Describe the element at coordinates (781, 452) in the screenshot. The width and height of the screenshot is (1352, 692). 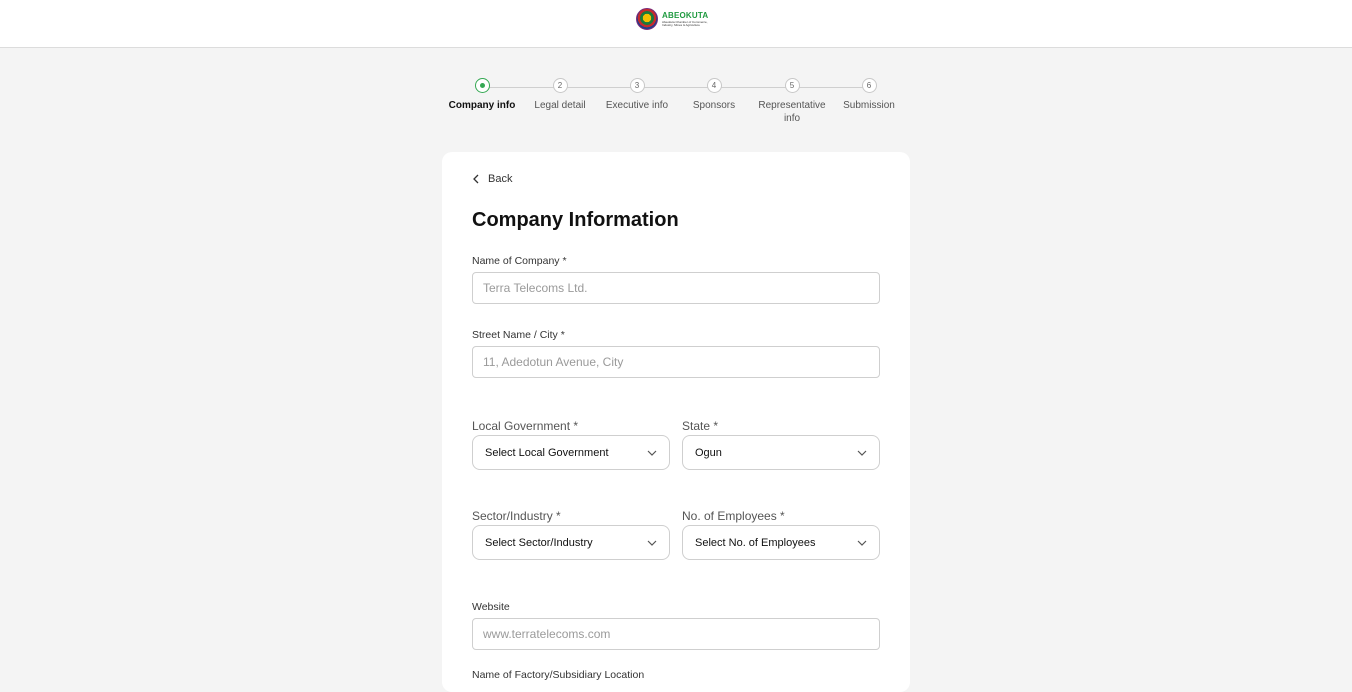
I see `state-select: Ogun` at that location.